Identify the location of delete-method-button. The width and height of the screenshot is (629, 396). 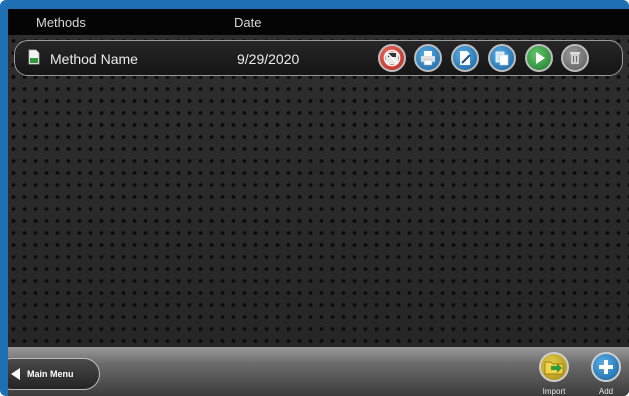
(392, 58).